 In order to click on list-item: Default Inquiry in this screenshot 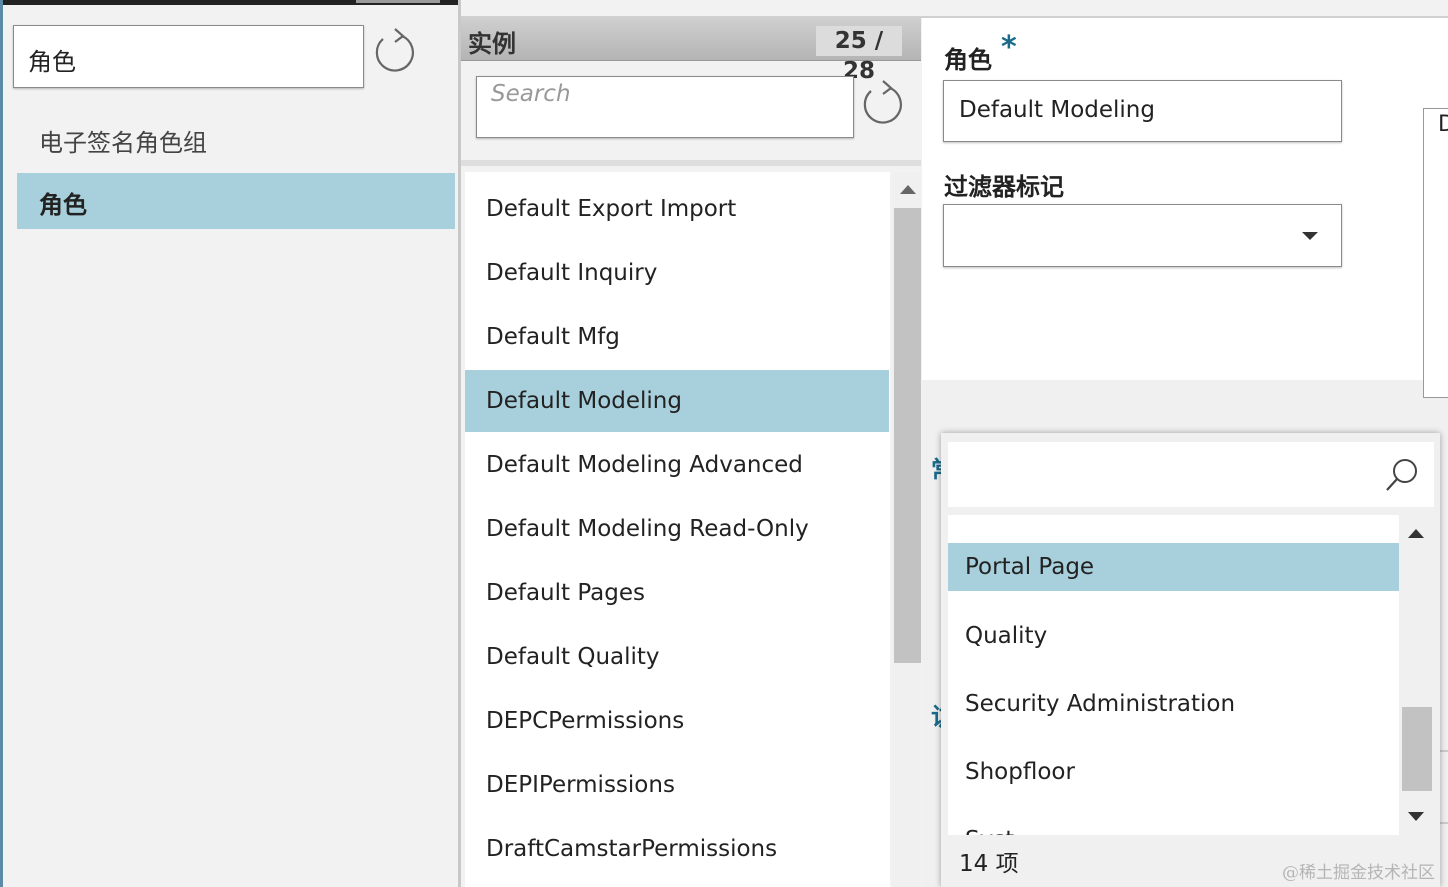, I will do `click(677, 273)`.